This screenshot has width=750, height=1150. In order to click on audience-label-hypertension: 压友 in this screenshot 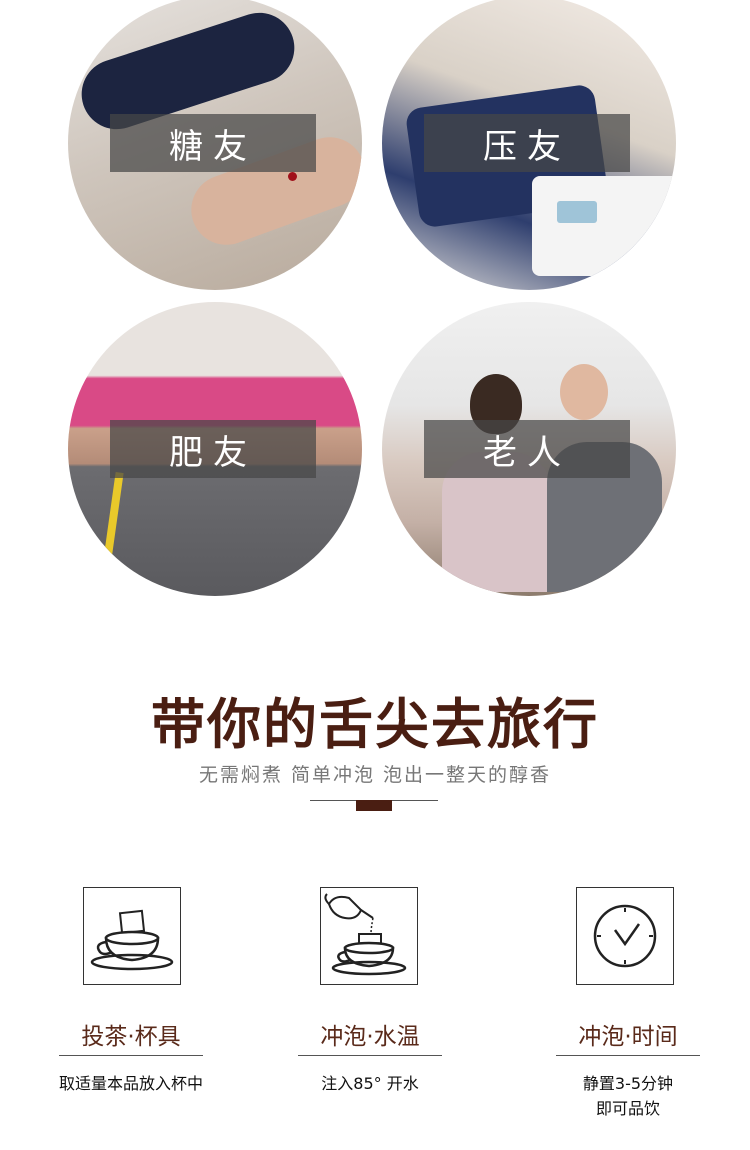, I will do `click(527, 146)`.